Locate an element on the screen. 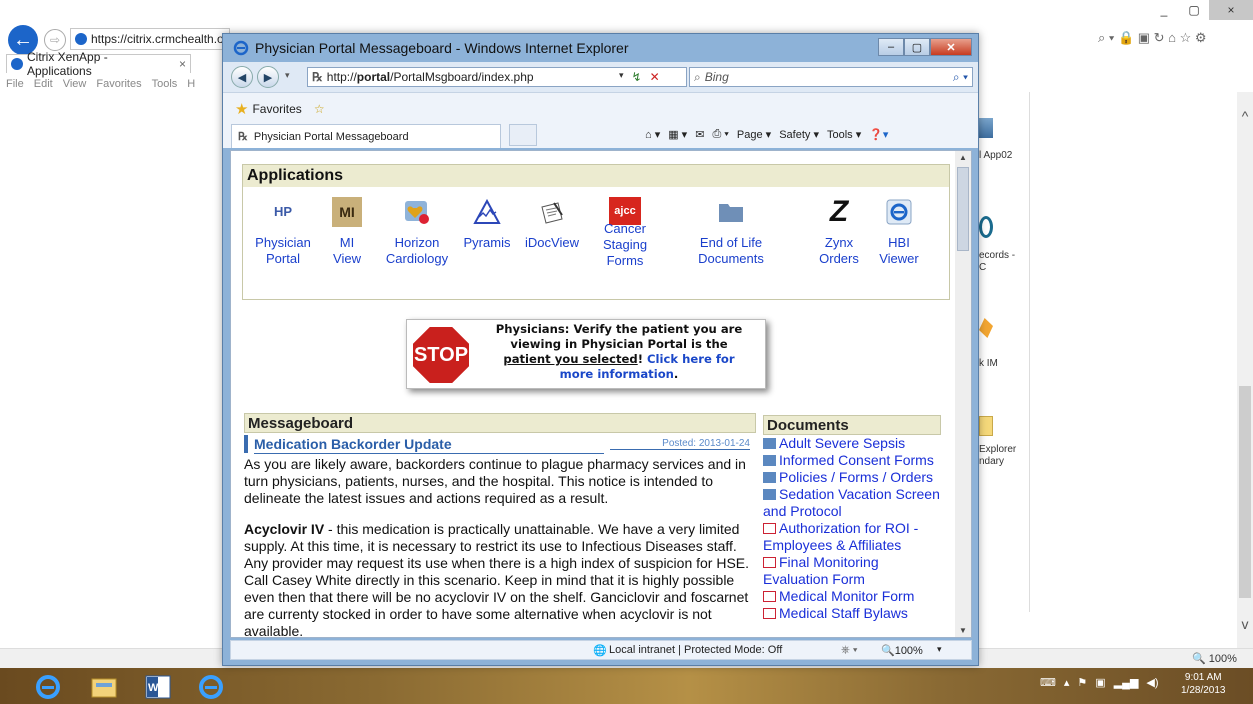 Image resolution: width=1253 pixels, height=704 pixels. inner-minimize-button: – is located at coordinates (891, 47).